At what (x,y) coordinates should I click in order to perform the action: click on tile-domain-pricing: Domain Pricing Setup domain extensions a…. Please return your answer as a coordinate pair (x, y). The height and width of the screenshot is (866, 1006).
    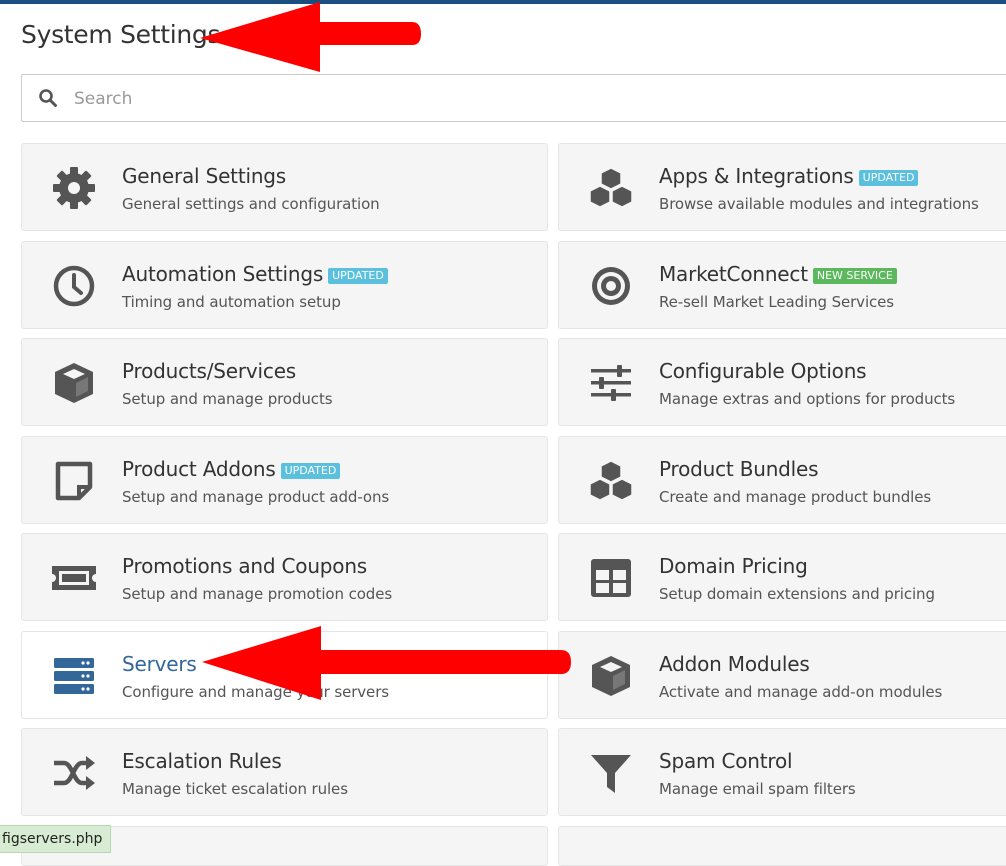
    Looking at the image, I should click on (782, 577).